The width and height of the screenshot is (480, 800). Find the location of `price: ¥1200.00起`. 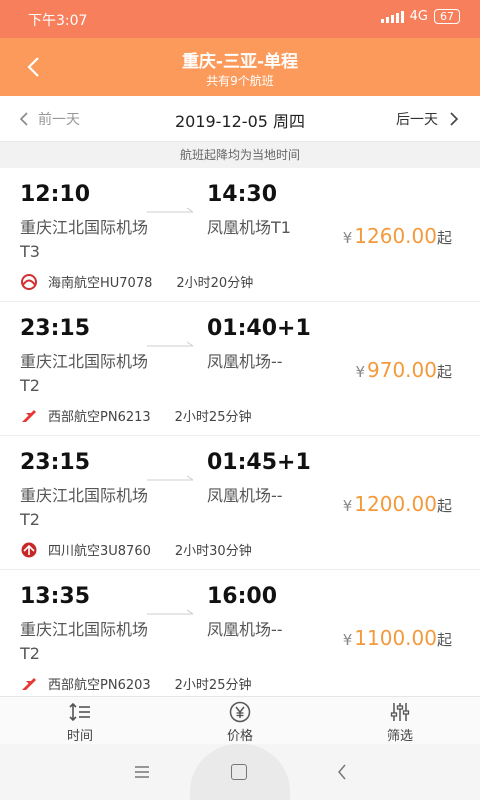

price: ¥1200.00起 is located at coordinates (397, 504).